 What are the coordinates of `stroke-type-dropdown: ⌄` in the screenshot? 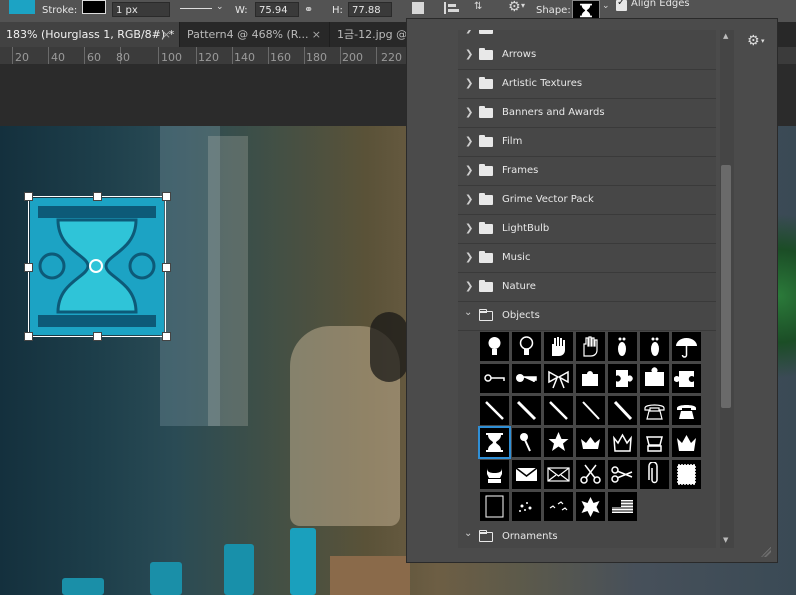 It's located at (202, 9).